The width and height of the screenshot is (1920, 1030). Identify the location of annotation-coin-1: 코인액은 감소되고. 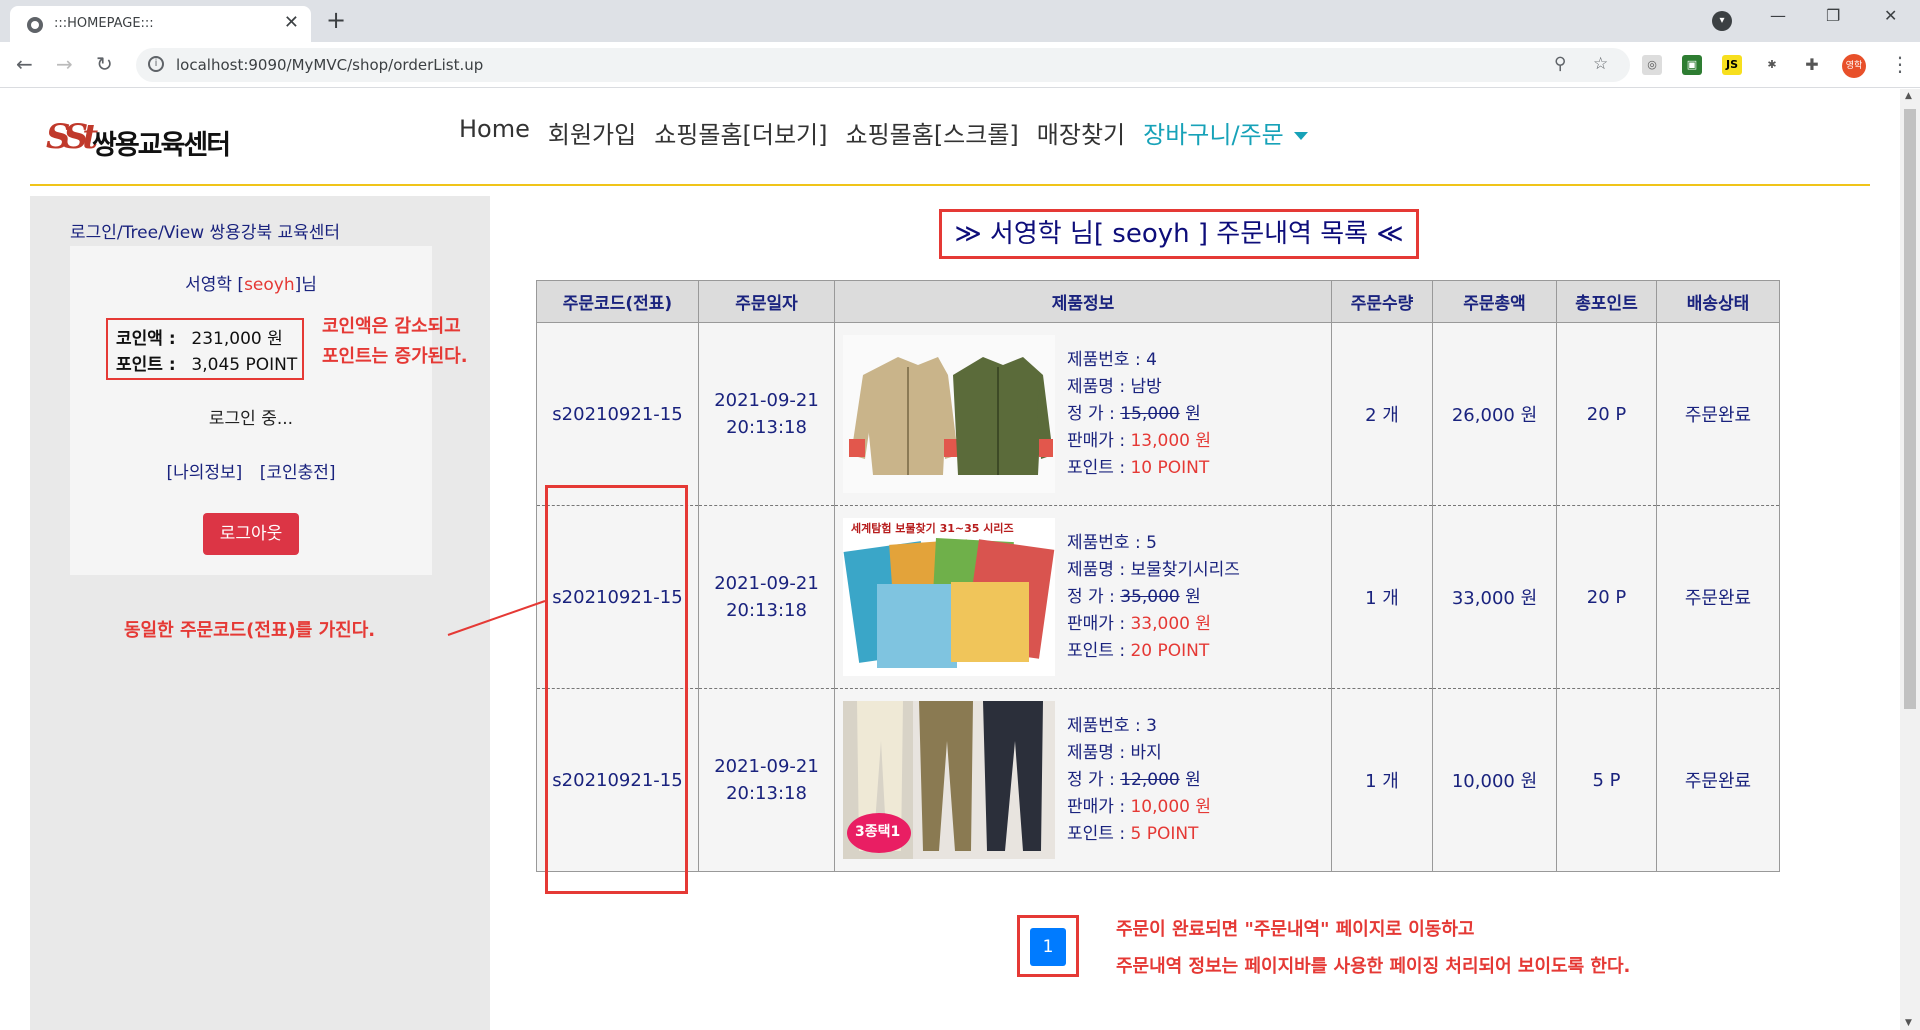
(391, 326).